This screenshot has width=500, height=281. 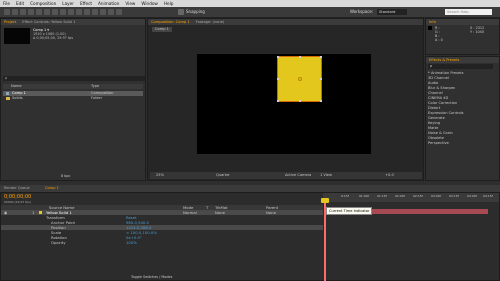 I want to click on effect-category: 3D Channel, so click(x=438, y=78).